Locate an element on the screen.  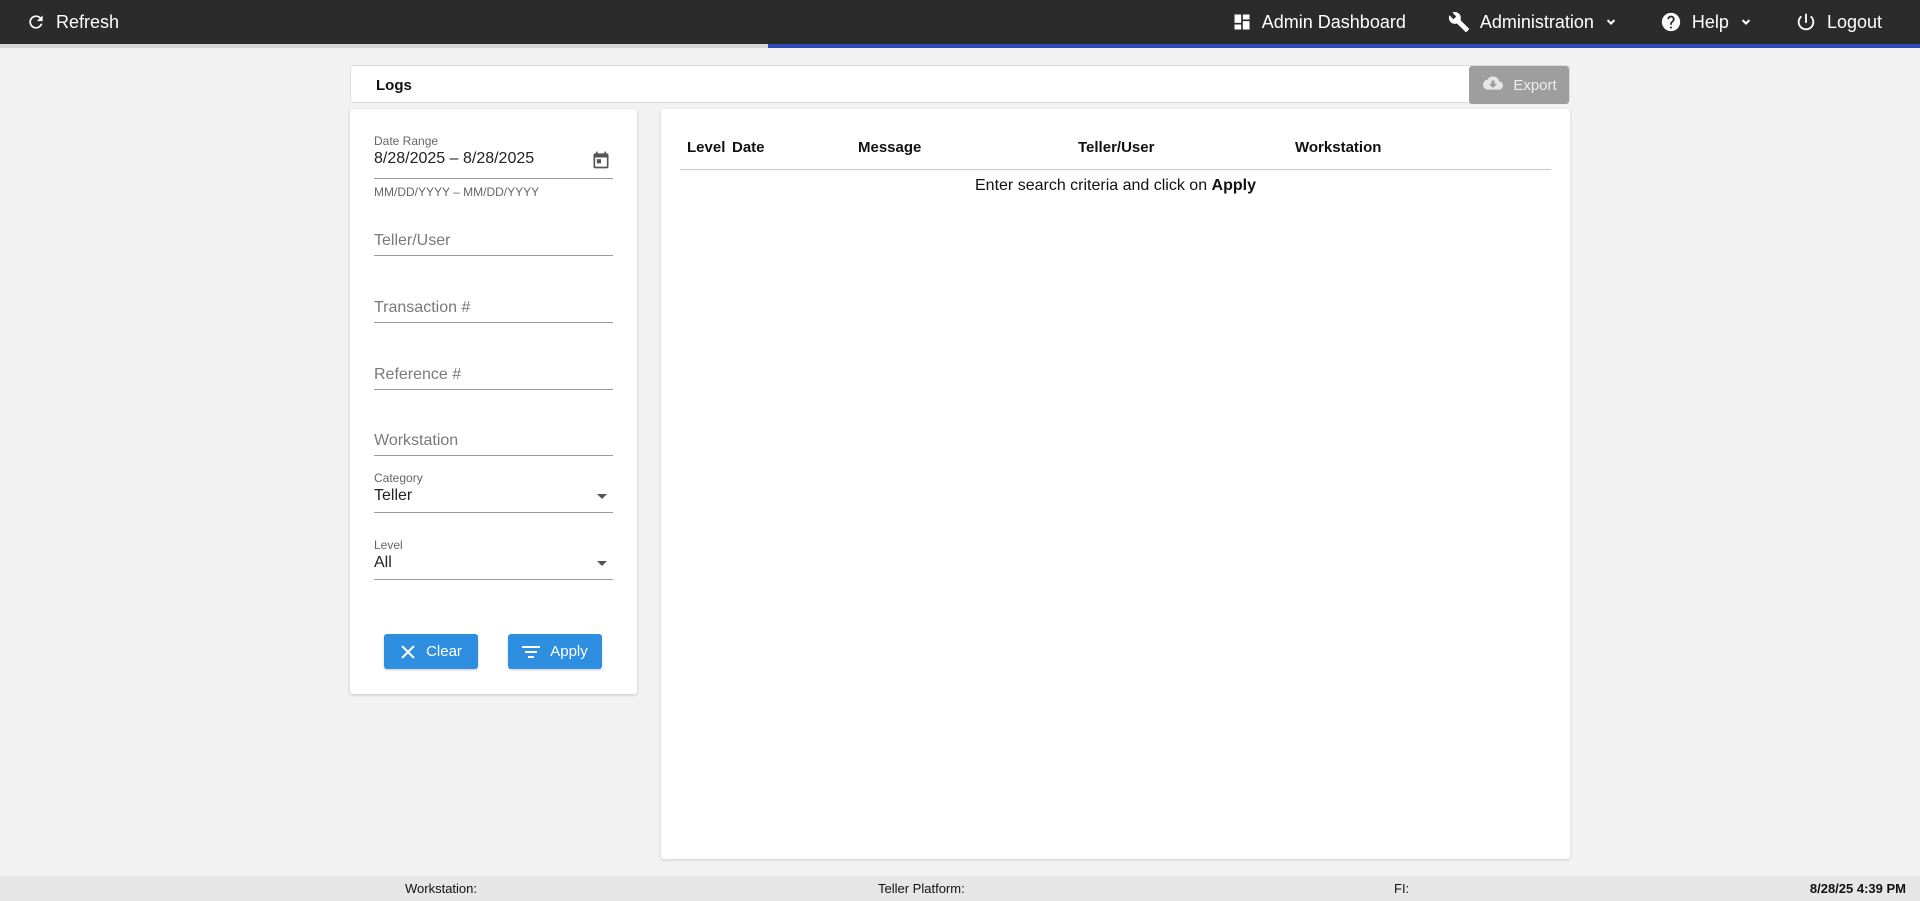
filter-icon is located at coordinates (531, 652).